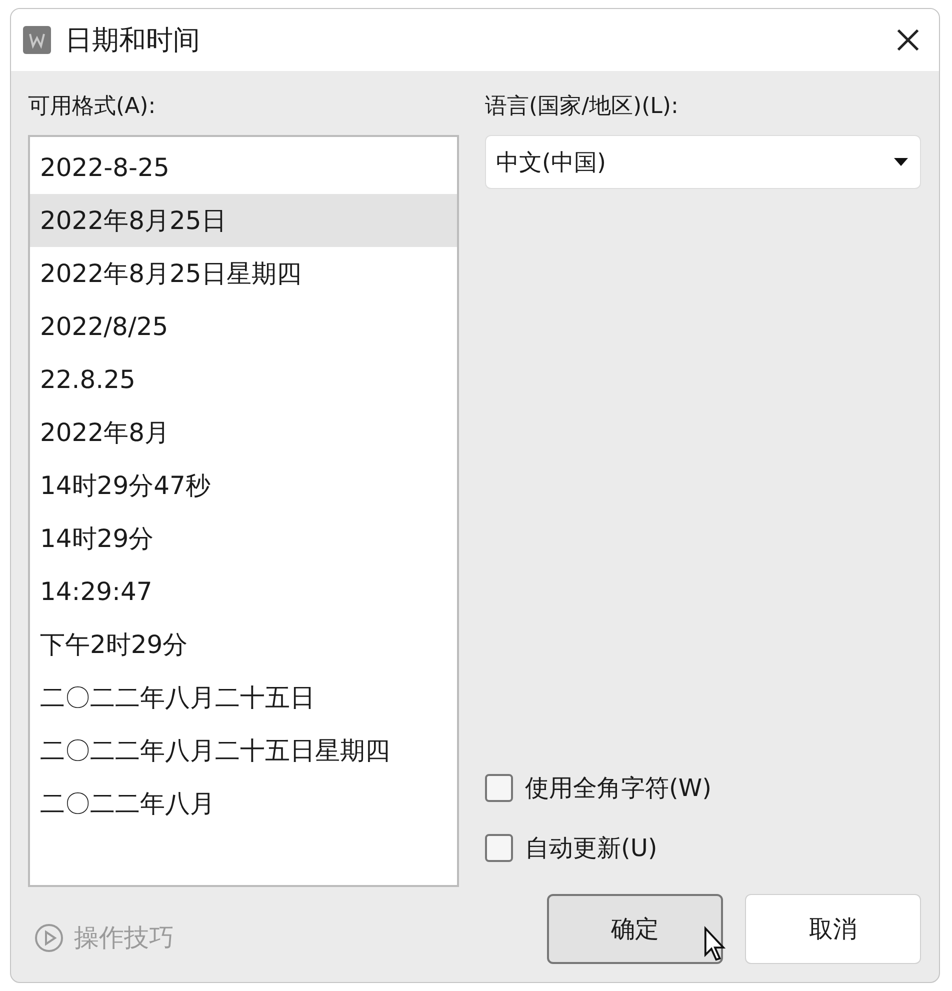 This screenshot has height=991, width=952. I want to click on format-item: 14时29分47秒, so click(243, 485).